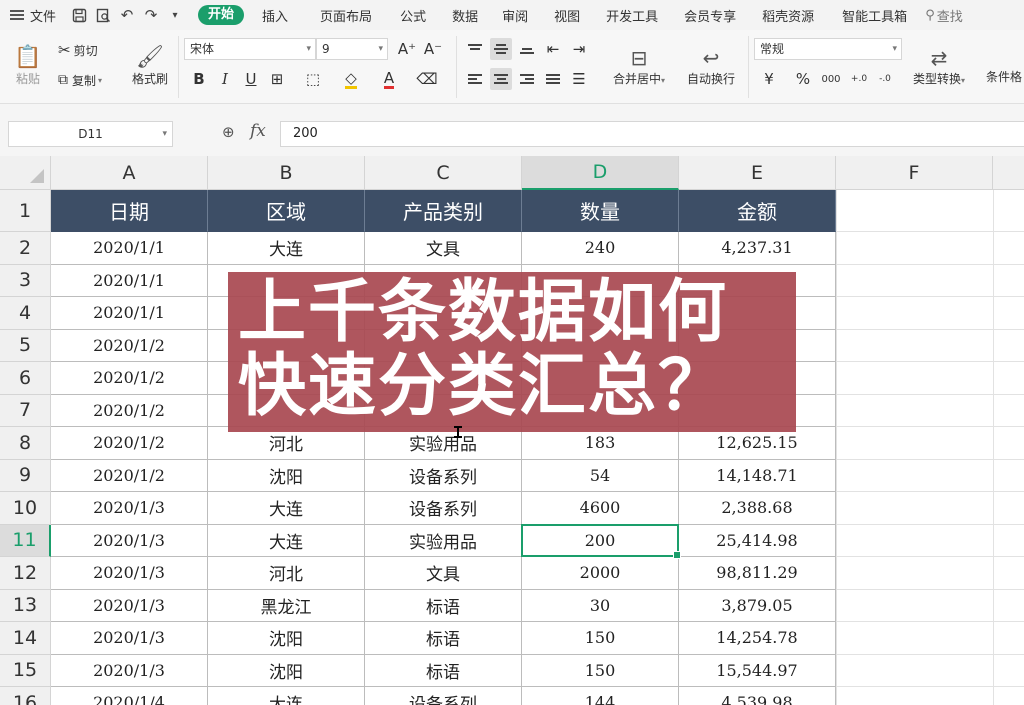 This screenshot has height=705, width=1024. What do you see at coordinates (443, 211) in the screenshot?
I see `table-header-cell: 产品类别` at bounding box center [443, 211].